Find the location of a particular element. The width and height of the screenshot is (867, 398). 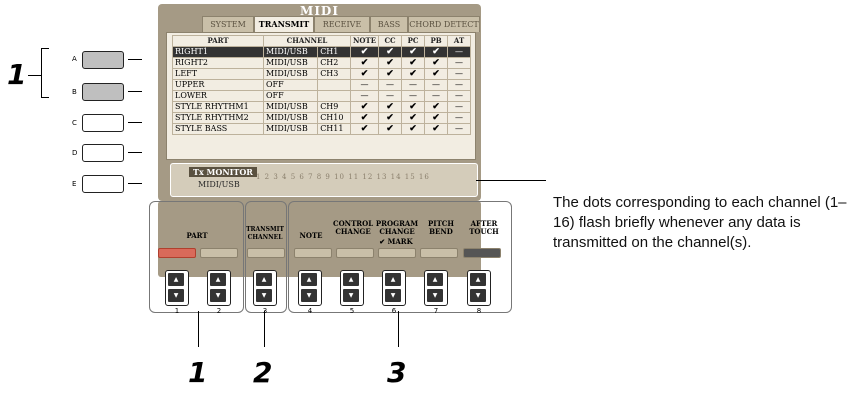

updown-button-6: ▲ ▼ is located at coordinates (394, 288).